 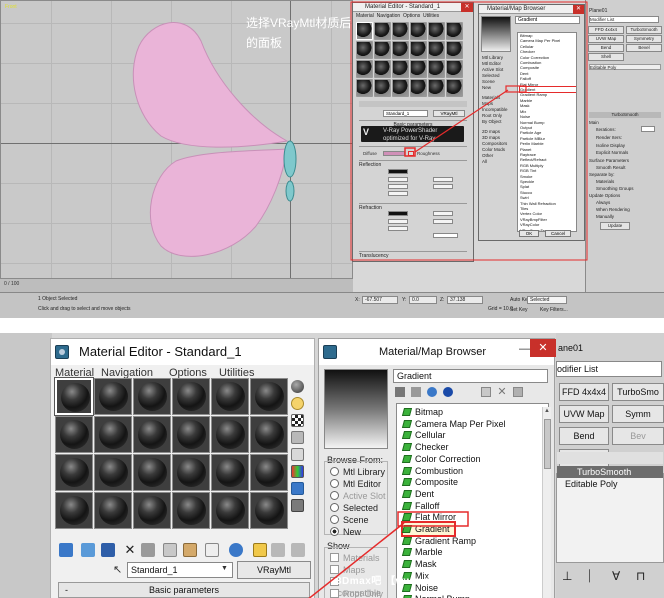 I want to click on thumb-update-options: Update Options, so click(x=605, y=195).